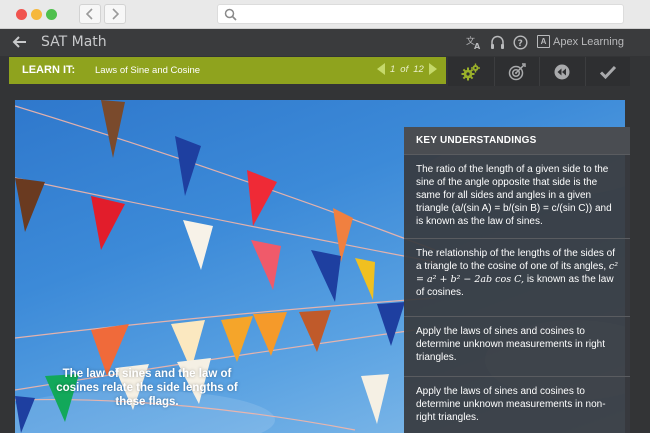 The width and height of the screenshot is (650, 433). Describe the element at coordinates (19, 42) in the screenshot. I see `back-arrow-icon` at that location.